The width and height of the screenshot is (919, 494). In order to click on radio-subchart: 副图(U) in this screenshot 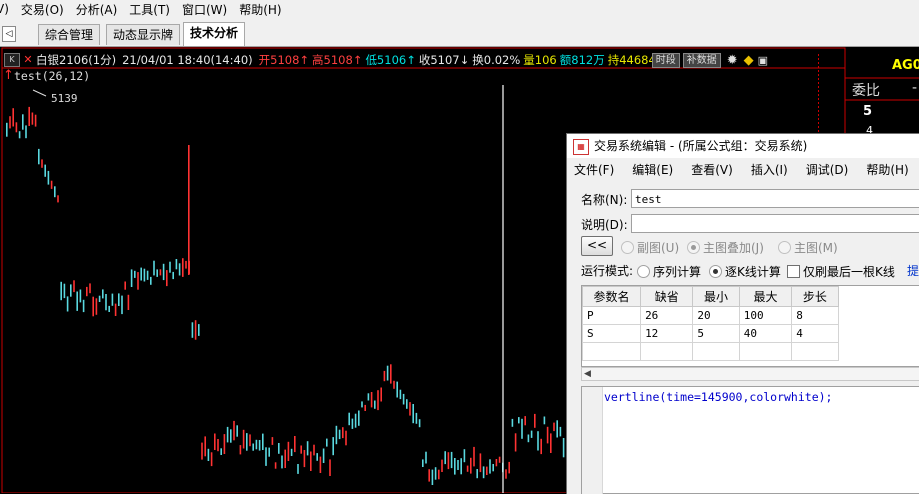, I will do `click(650, 247)`.